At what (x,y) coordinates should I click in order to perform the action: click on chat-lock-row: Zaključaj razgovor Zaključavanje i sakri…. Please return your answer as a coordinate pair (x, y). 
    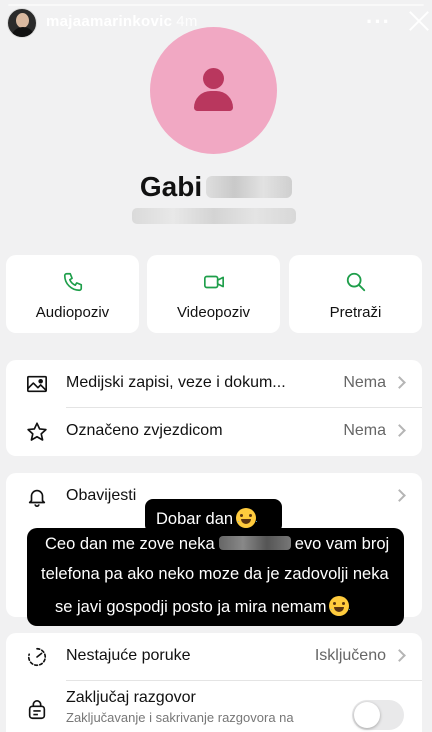
    Looking at the image, I should click on (214, 706).